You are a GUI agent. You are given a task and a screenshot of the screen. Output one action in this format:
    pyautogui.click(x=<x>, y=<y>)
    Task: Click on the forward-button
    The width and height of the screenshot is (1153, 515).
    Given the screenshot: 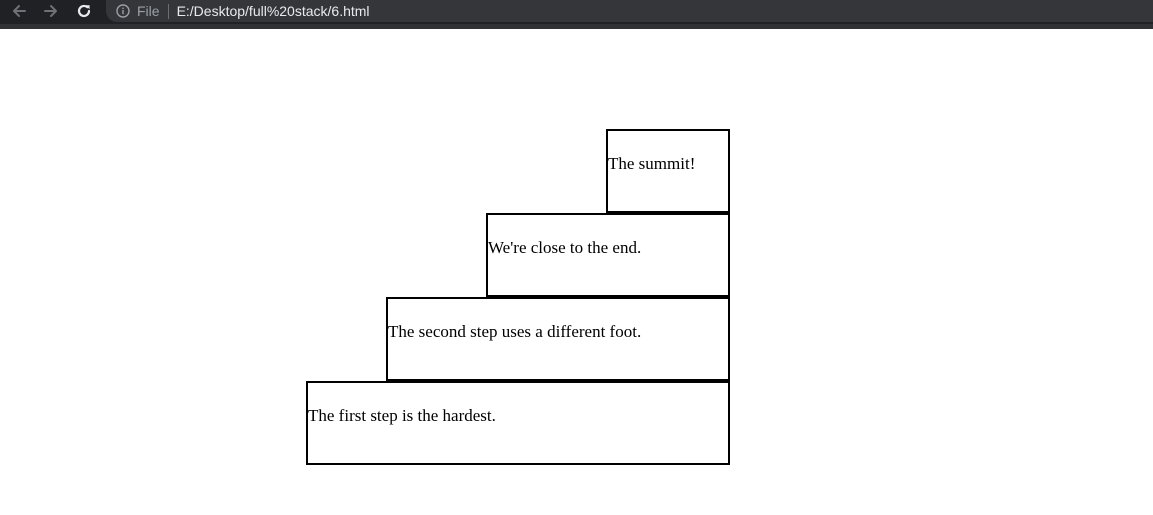 What is the action you would take?
    pyautogui.click(x=51, y=11)
    